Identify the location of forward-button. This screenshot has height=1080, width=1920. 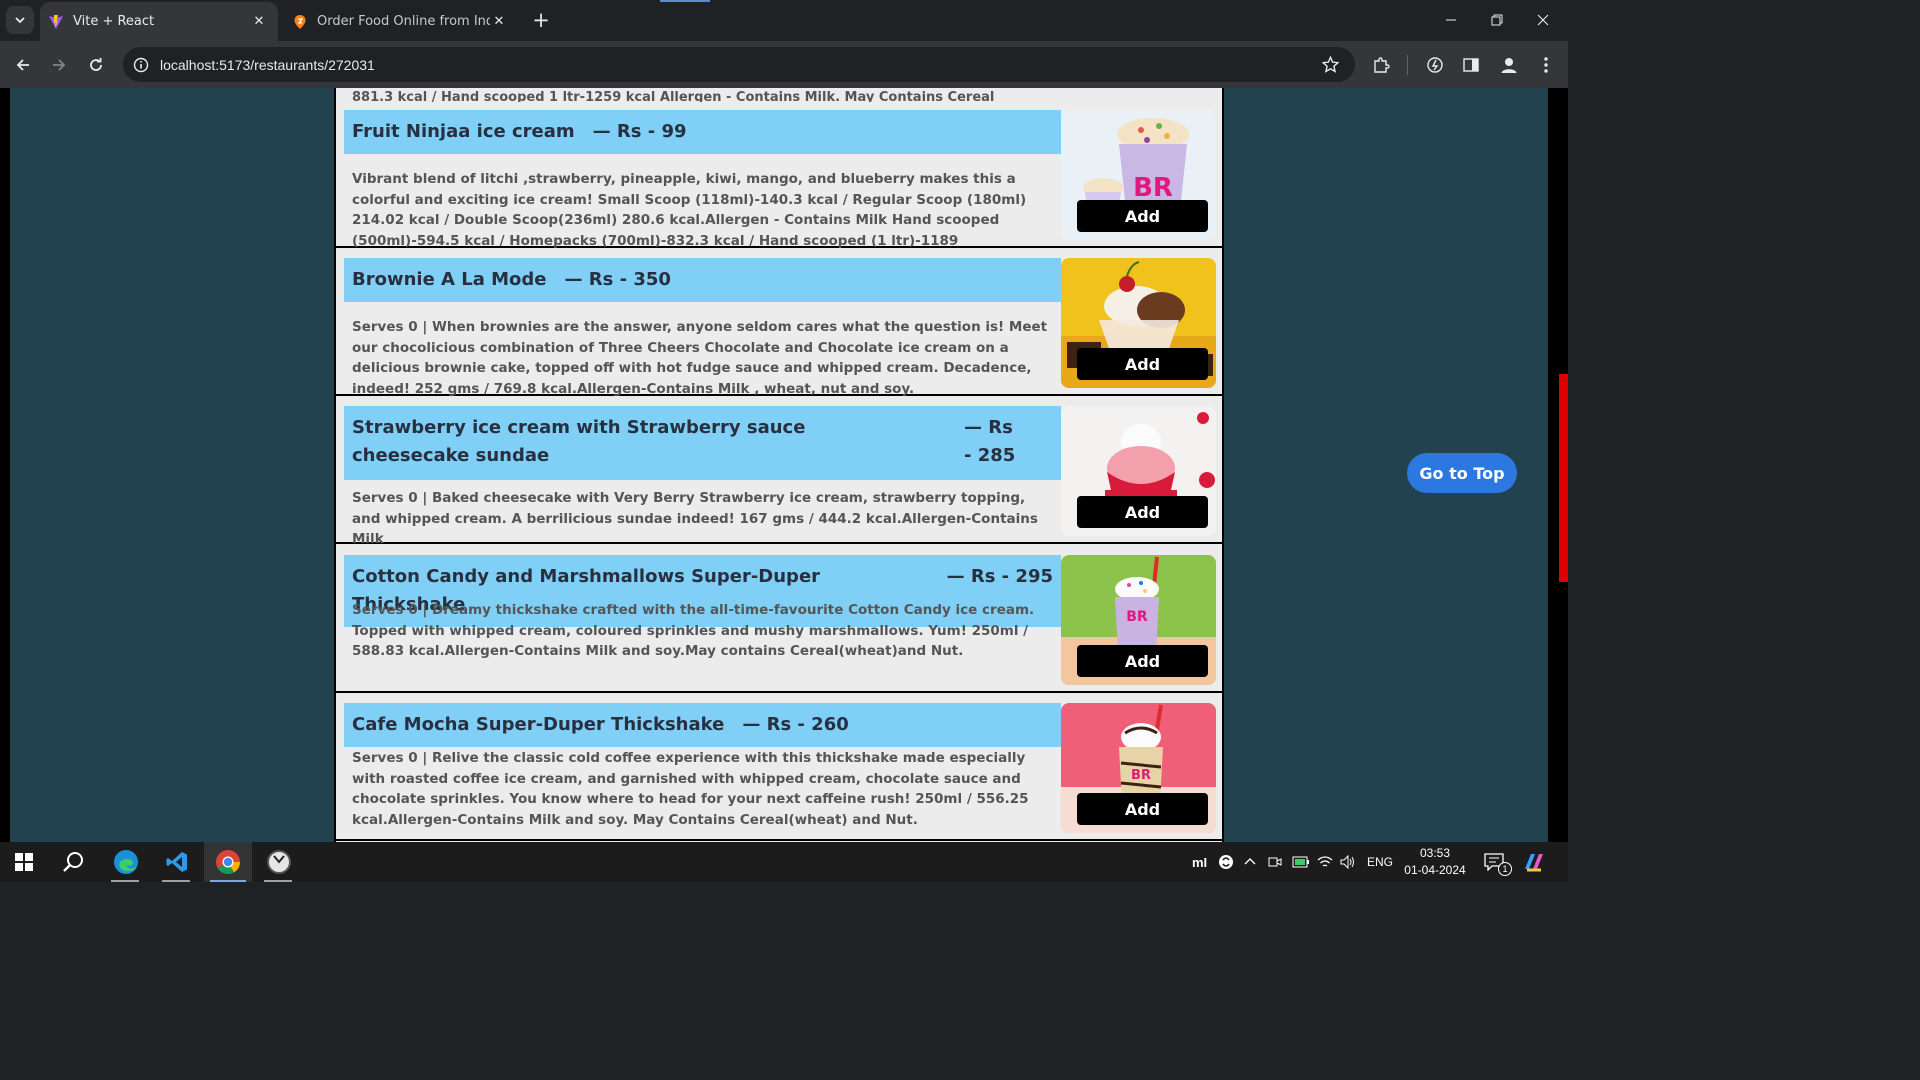
(59, 65).